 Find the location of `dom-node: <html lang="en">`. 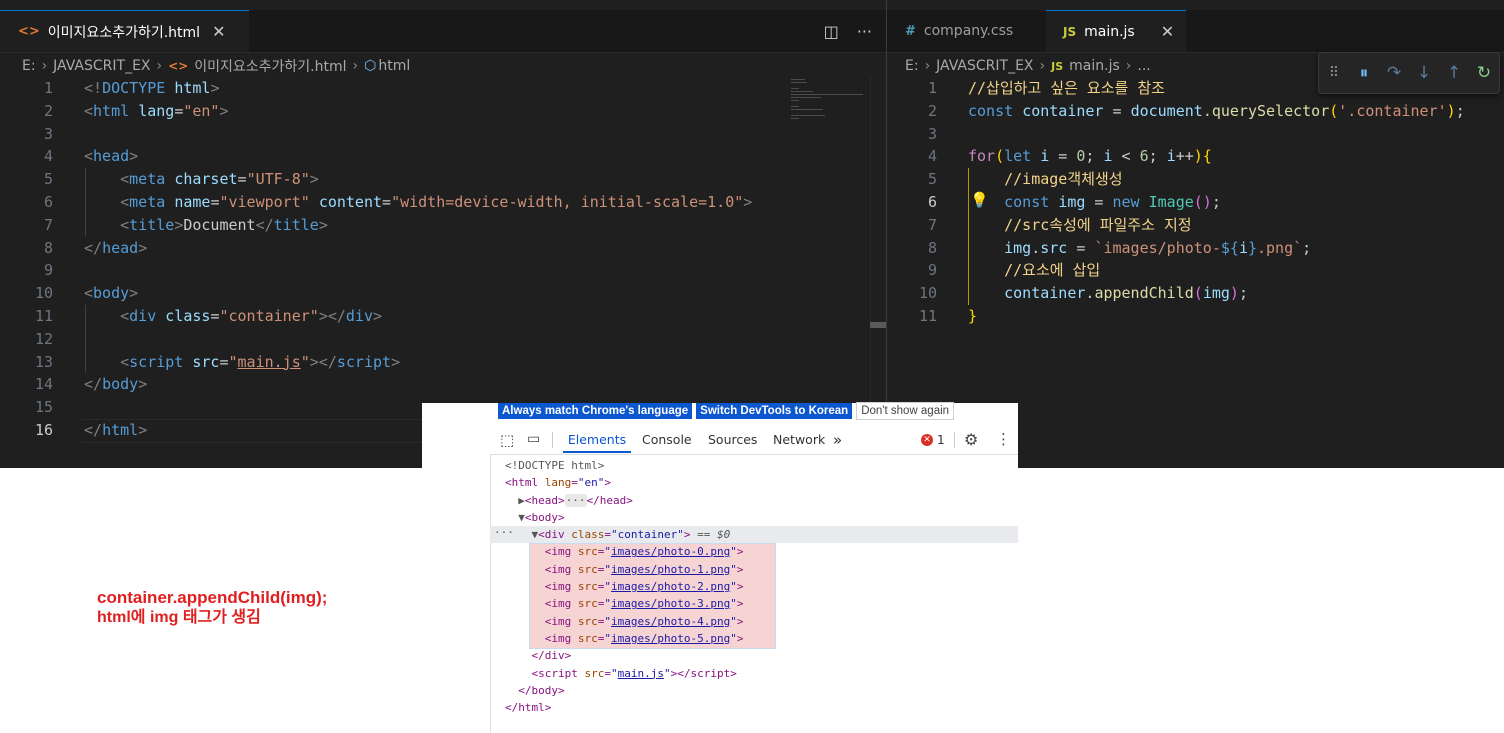

dom-node: <html lang="en"> is located at coordinates (624, 482).